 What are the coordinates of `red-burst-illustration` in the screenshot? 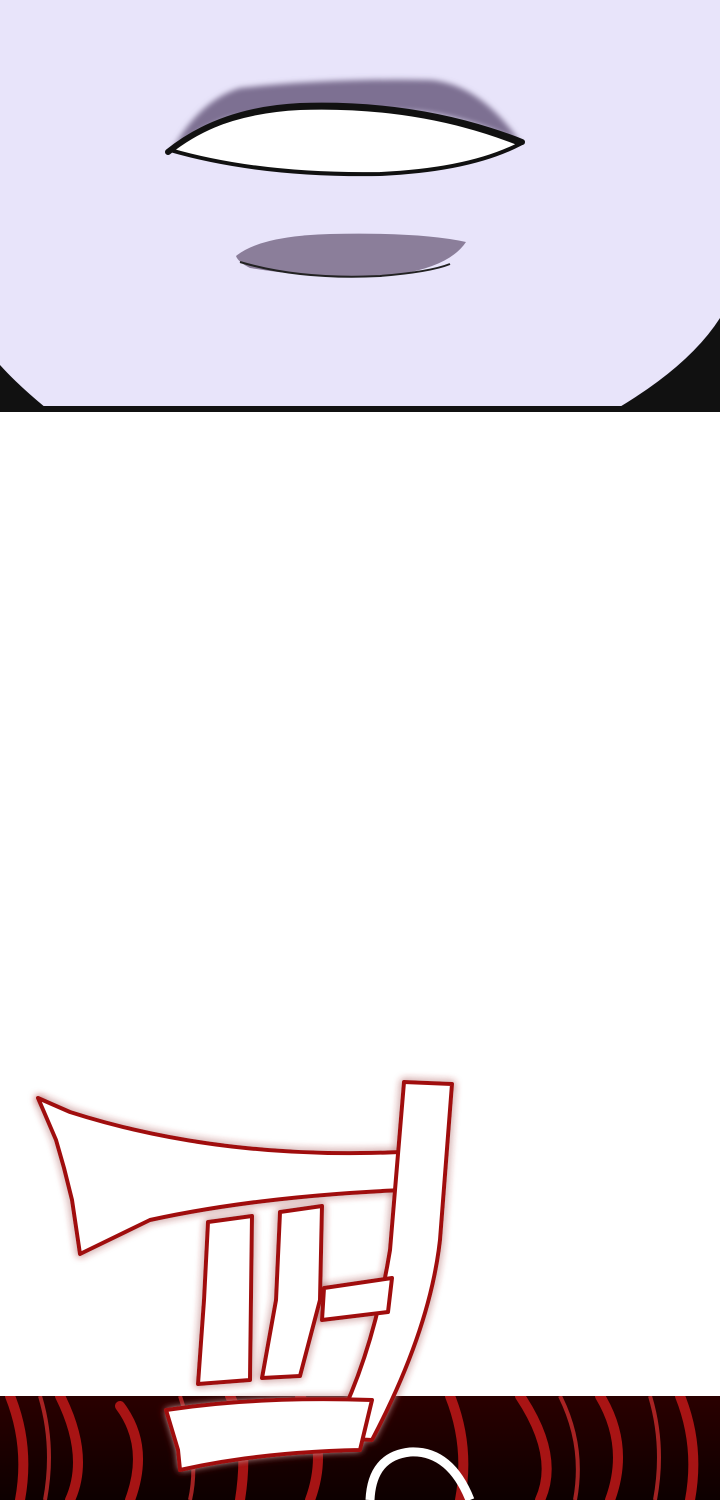 It's located at (360, 1448).